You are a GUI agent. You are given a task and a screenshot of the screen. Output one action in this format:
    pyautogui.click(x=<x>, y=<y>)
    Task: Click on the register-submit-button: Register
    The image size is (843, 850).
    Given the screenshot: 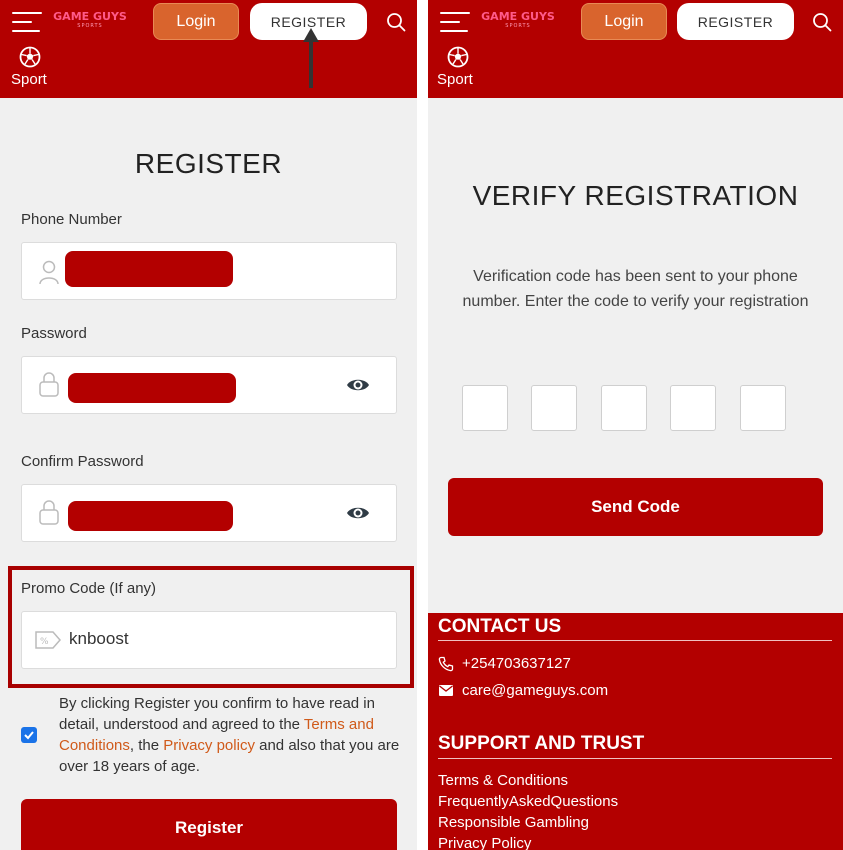 What is the action you would take?
    pyautogui.click(x=209, y=824)
    